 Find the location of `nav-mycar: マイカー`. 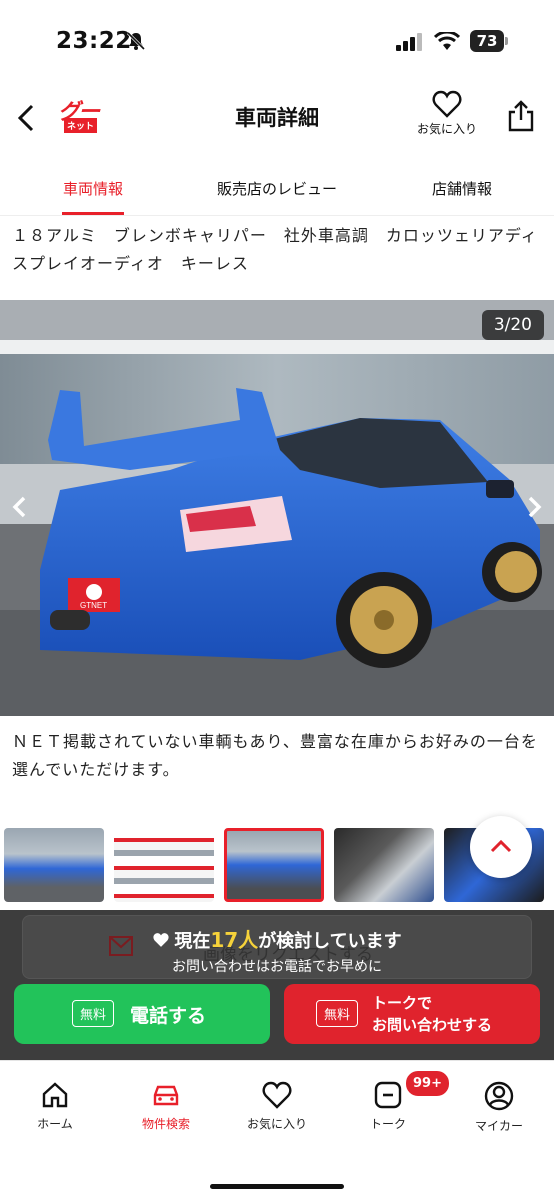

nav-mycar: マイカー is located at coordinates (499, 1107).